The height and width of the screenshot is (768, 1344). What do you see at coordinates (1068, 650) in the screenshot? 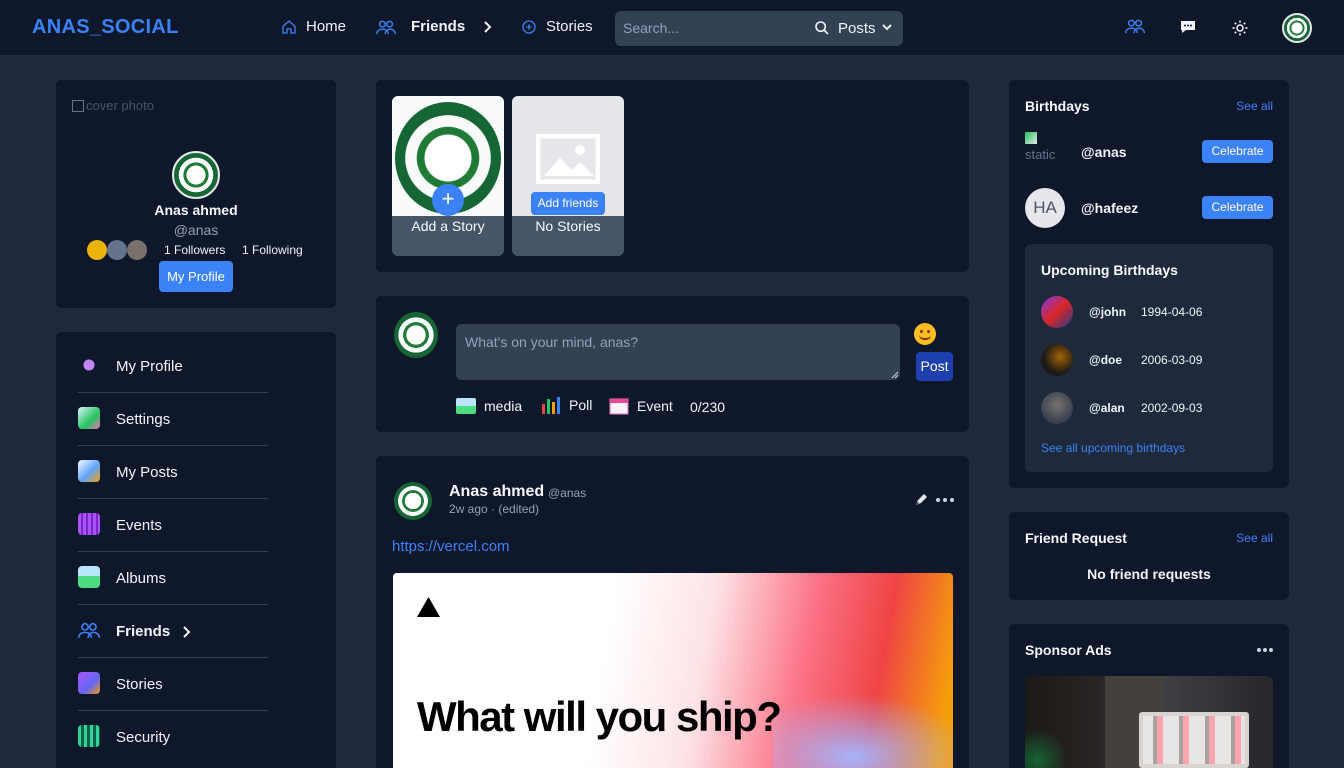
I see `sponsor-title: Sponsor Ads` at bounding box center [1068, 650].